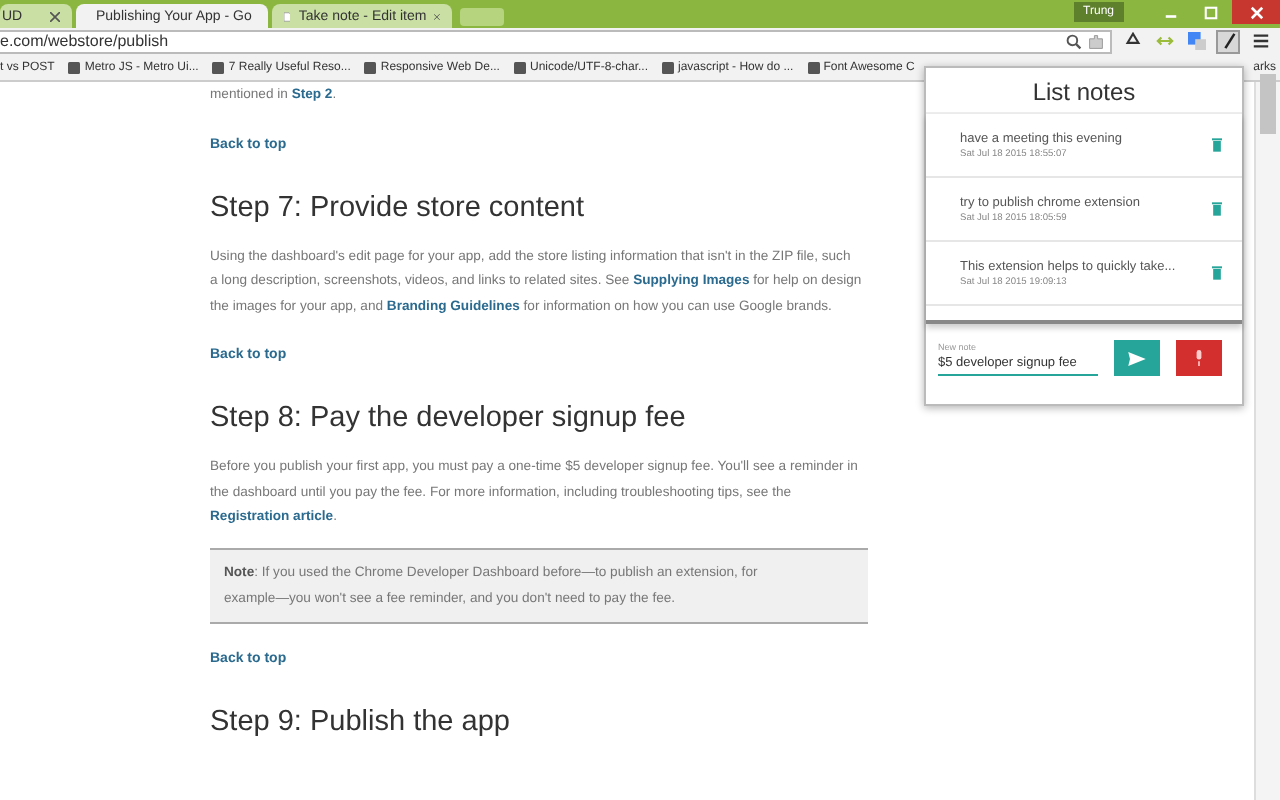 This screenshot has height=800, width=1280. What do you see at coordinates (1228, 41) in the screenshot?
I see `pen-icon` at bounding box center [1228, 41].